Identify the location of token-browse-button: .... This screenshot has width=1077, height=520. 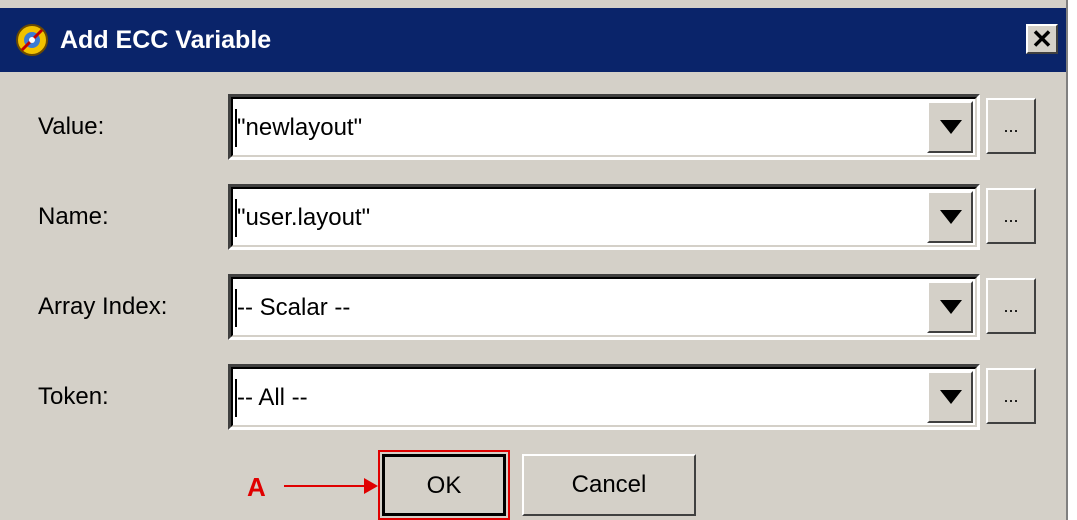
(1011, 396).